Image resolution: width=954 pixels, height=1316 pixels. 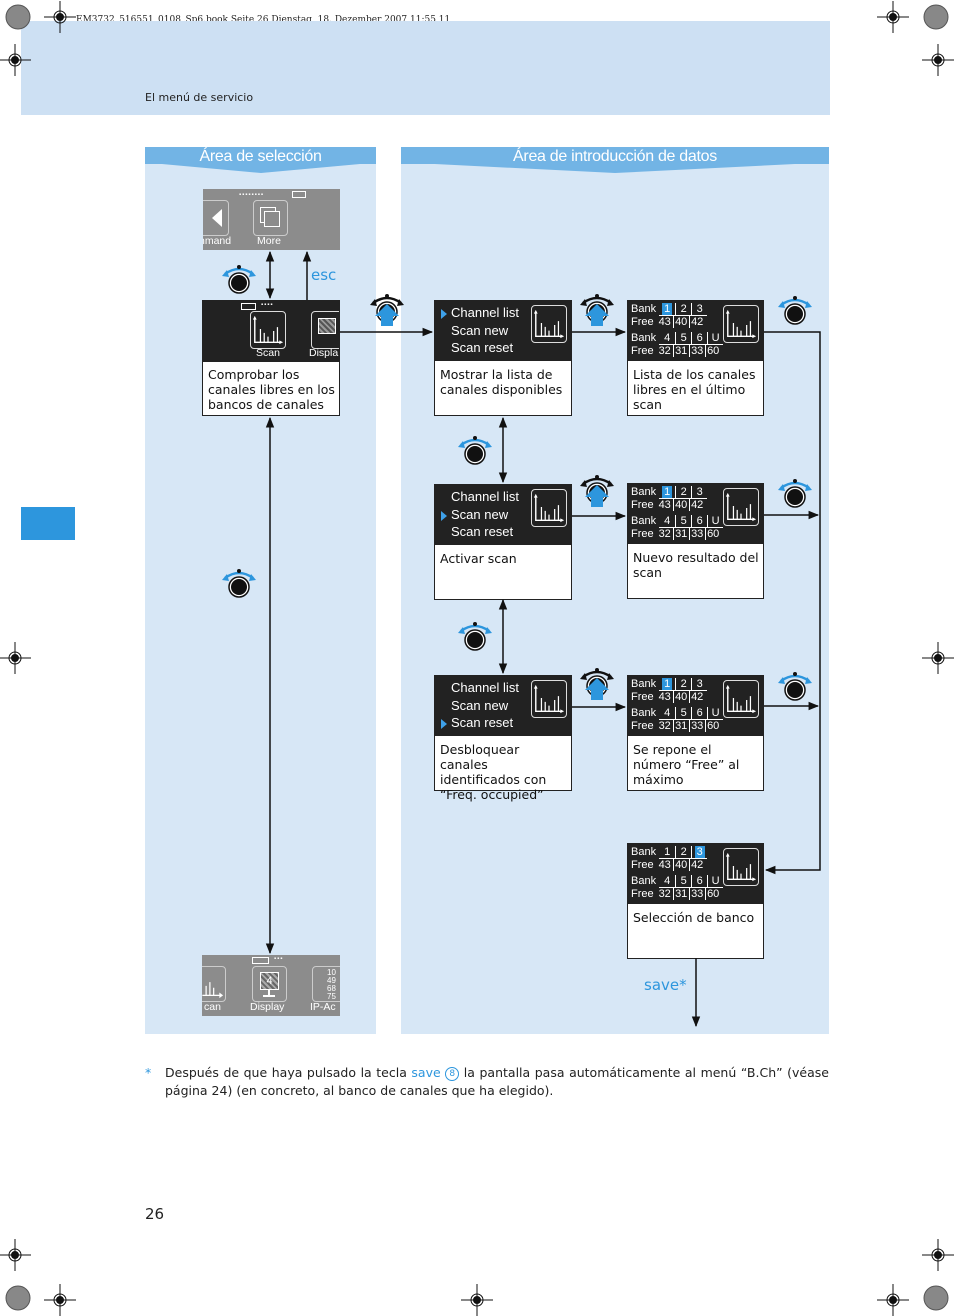 I want to click on save-label: save*, so click(x=665, y=985).